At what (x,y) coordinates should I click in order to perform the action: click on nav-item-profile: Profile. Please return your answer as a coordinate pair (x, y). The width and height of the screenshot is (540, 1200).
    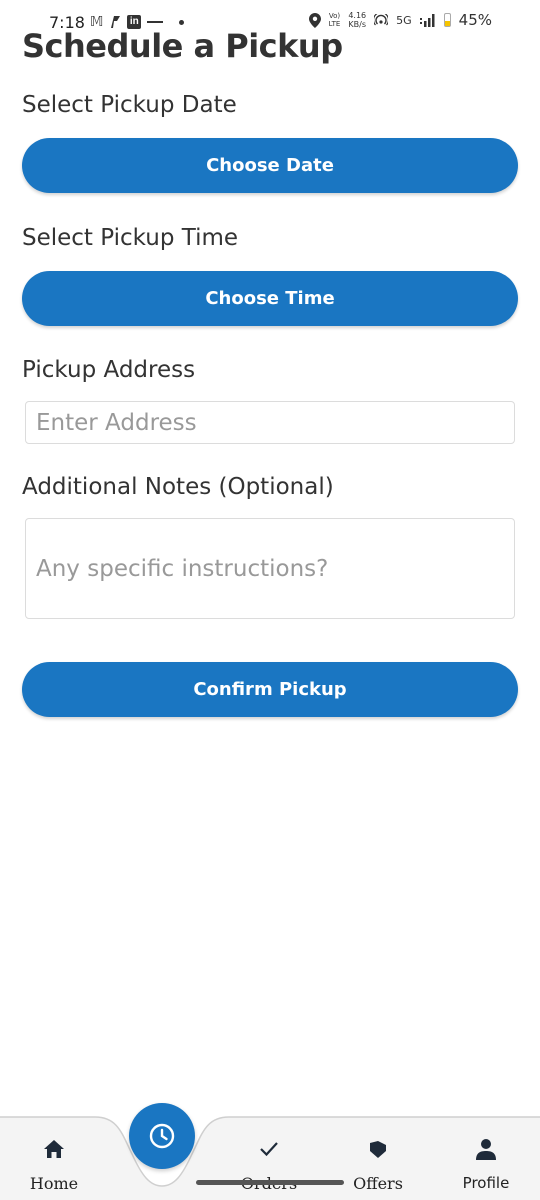
    Looking at the image, I should click on (486, 1163).